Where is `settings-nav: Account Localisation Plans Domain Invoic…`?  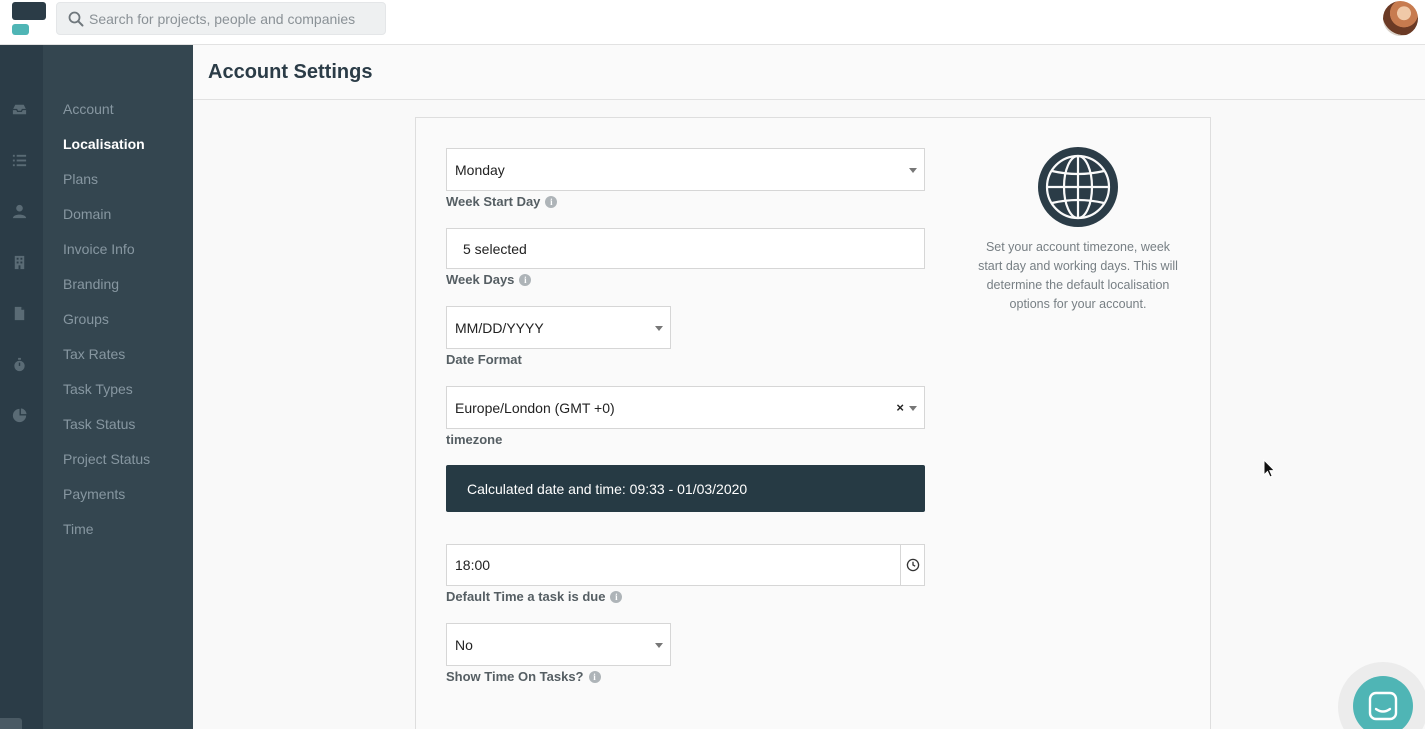 settings-nav: Account Localisation Plans Domain Invoic… is located at coordinates (118, 387).